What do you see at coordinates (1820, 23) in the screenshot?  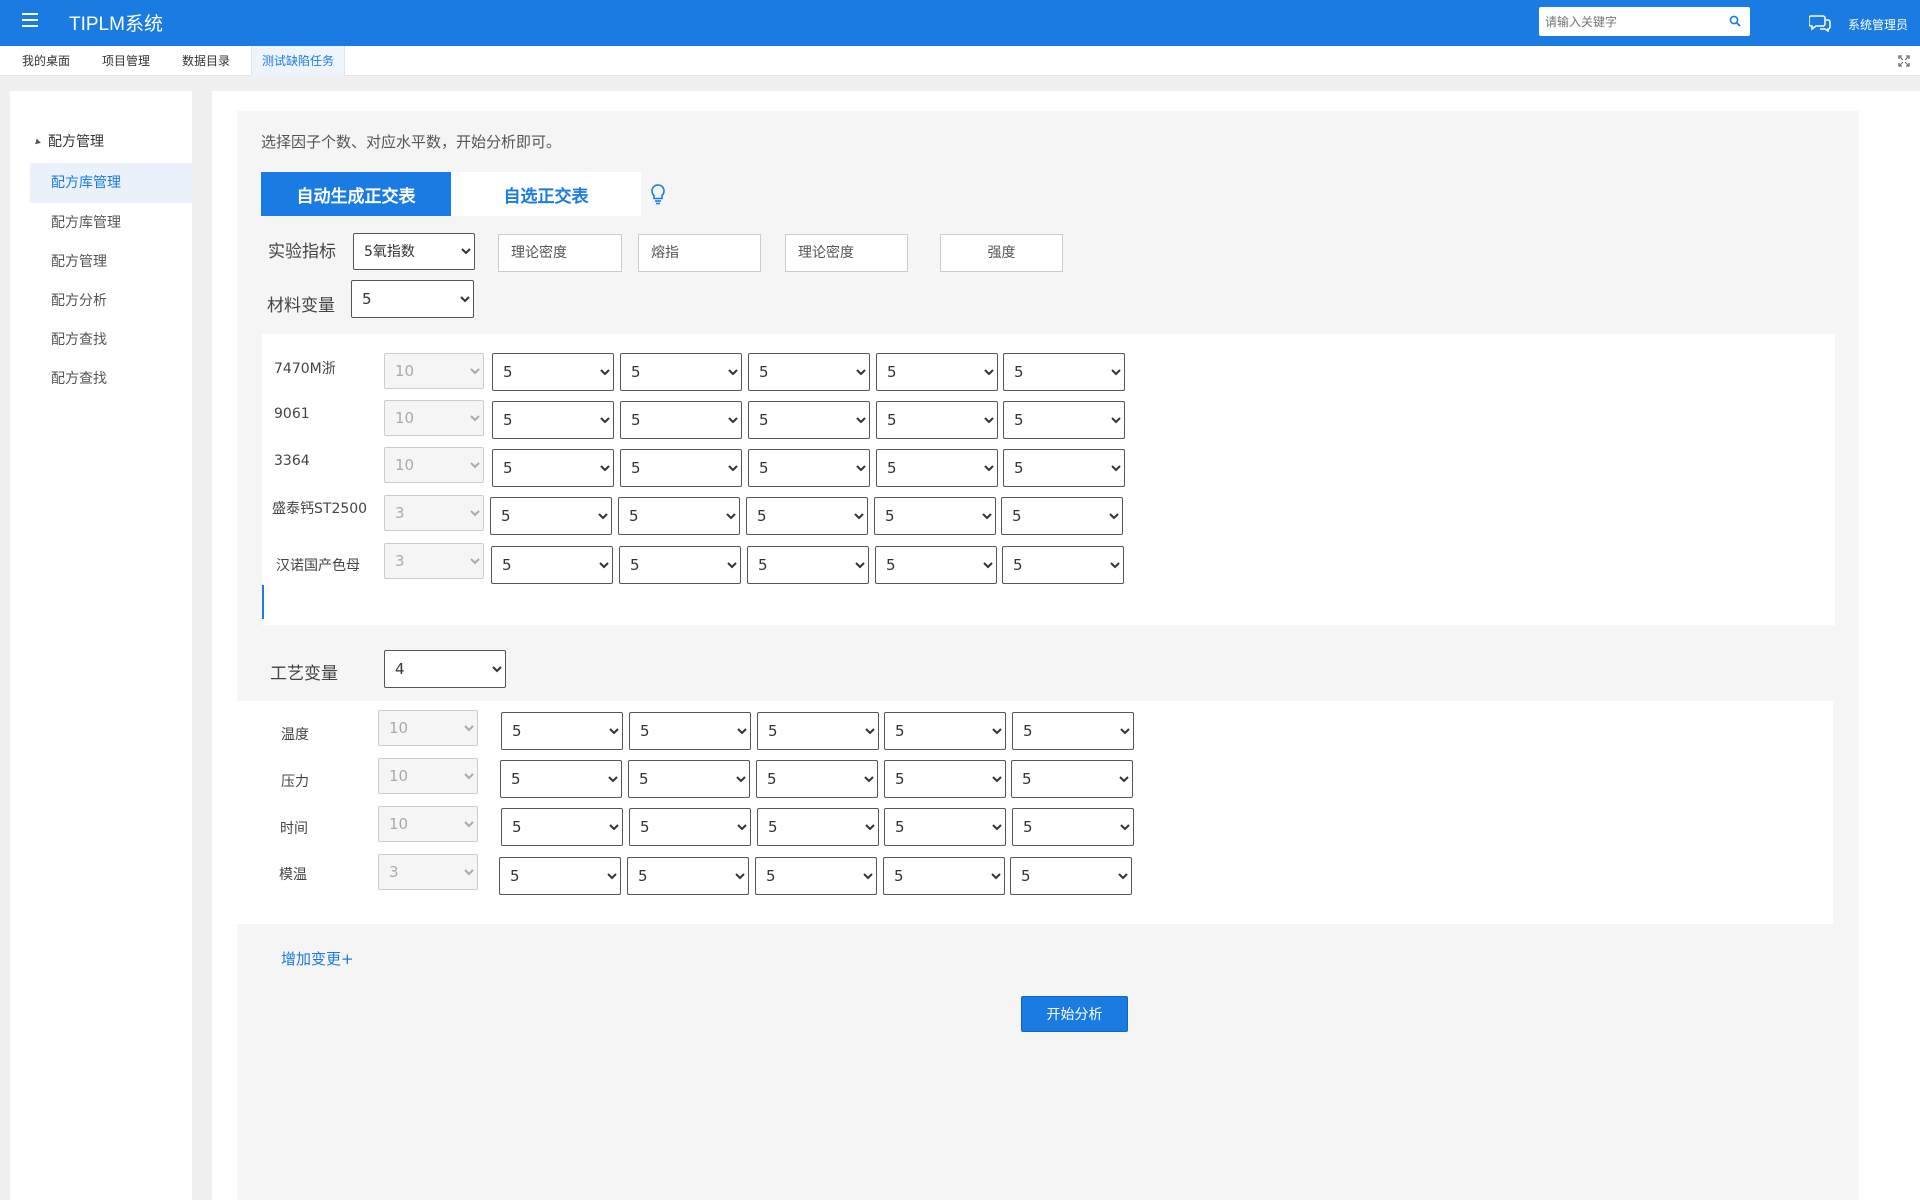 I see `chat-icon` at bounding box center [1820, 23].